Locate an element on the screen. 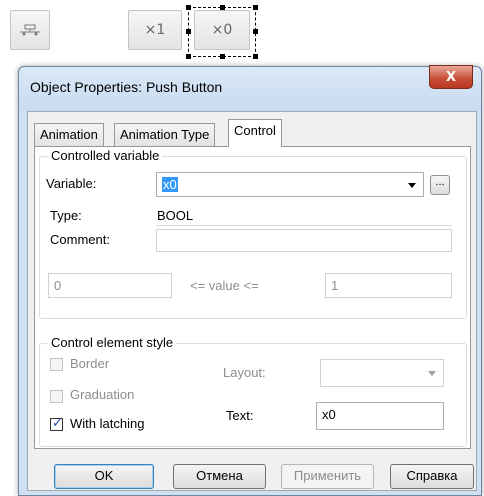 Image resolution: width=484 pixels, height=496 pixels. apply-button-label: Применить is located at coordinates (327, 475).